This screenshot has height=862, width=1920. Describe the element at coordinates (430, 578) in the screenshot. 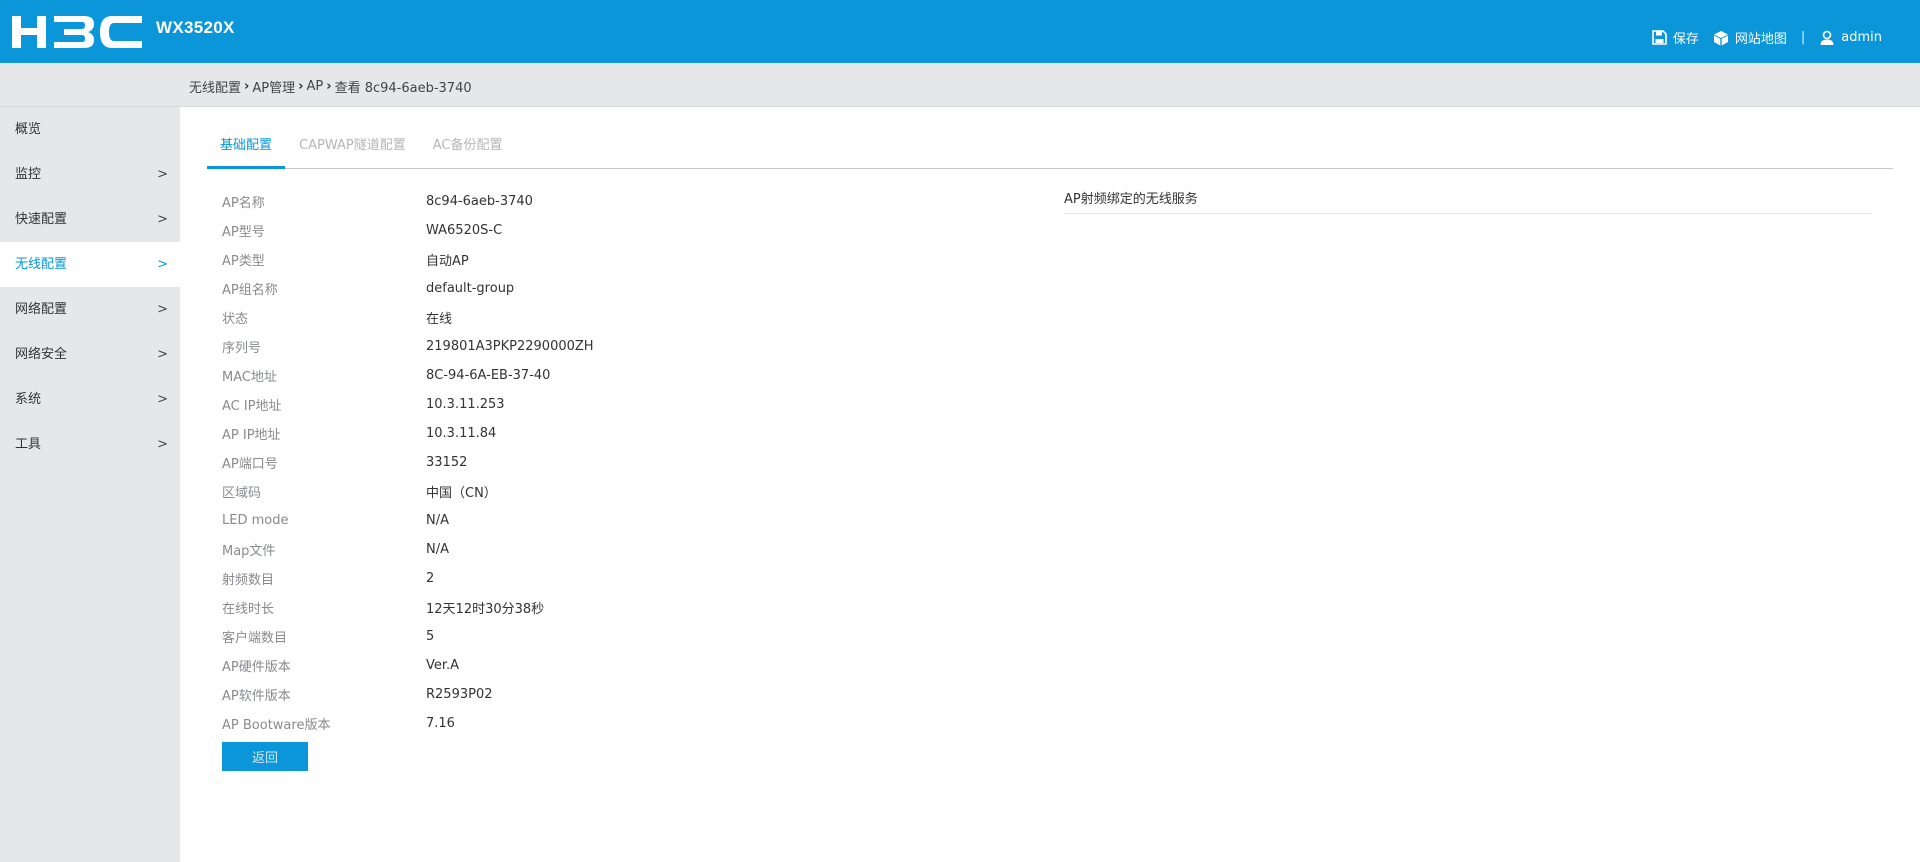

I see `detail-value: 2` at that location.